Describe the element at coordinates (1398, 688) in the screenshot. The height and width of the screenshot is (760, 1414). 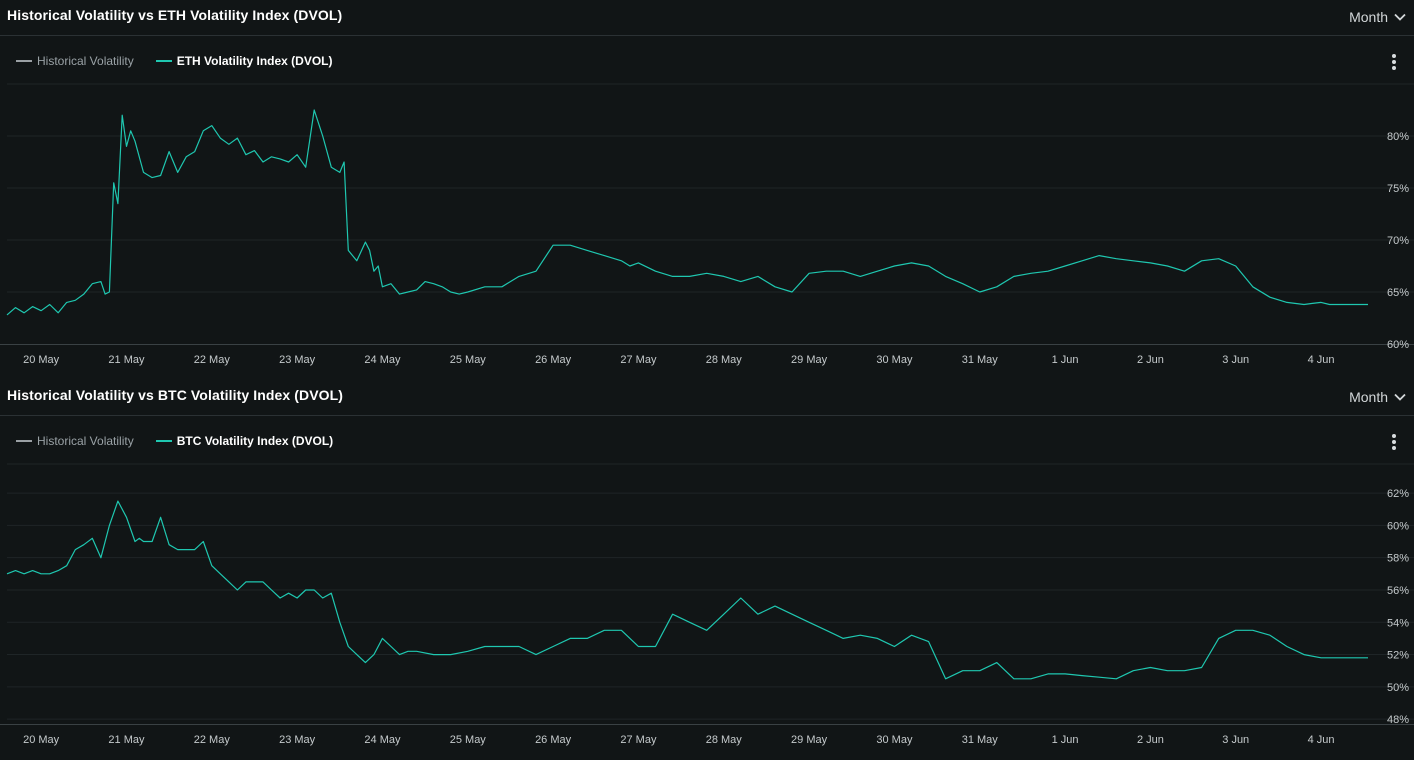
I see `y-tick-label: 50%` at that location.